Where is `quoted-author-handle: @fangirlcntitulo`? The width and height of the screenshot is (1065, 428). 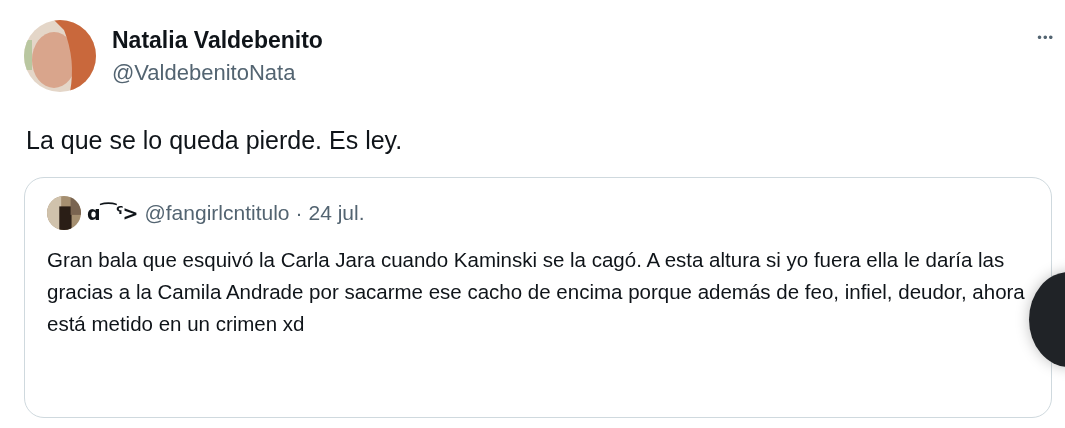 quoted-author-handle: @fangirlcntitulo is located at coordinates (217, 213).